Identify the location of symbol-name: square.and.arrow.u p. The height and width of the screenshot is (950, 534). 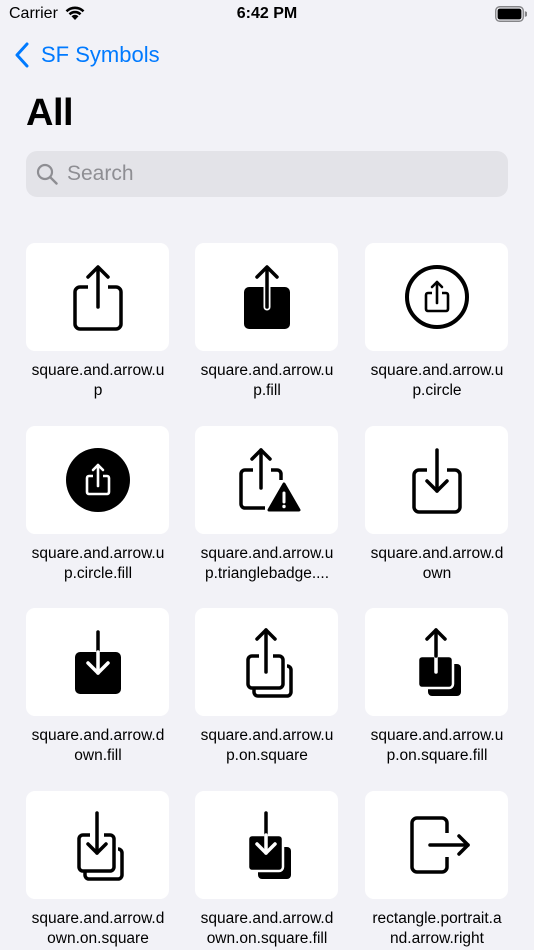
(98, 380).